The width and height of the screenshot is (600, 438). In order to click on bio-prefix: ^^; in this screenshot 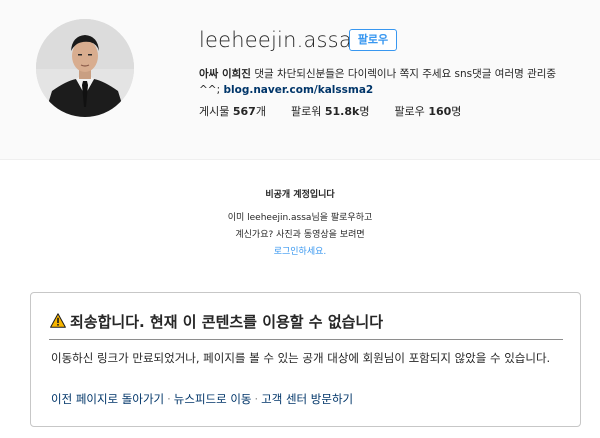, I will do `click(211, 90)`.